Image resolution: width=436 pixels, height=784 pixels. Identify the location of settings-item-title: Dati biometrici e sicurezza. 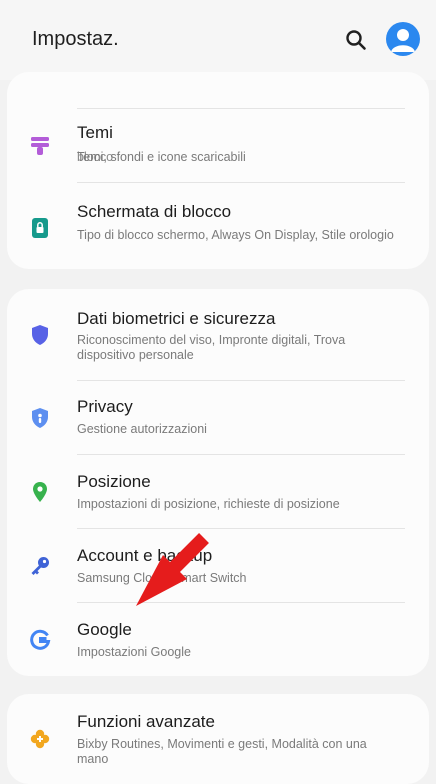
(176, 318).